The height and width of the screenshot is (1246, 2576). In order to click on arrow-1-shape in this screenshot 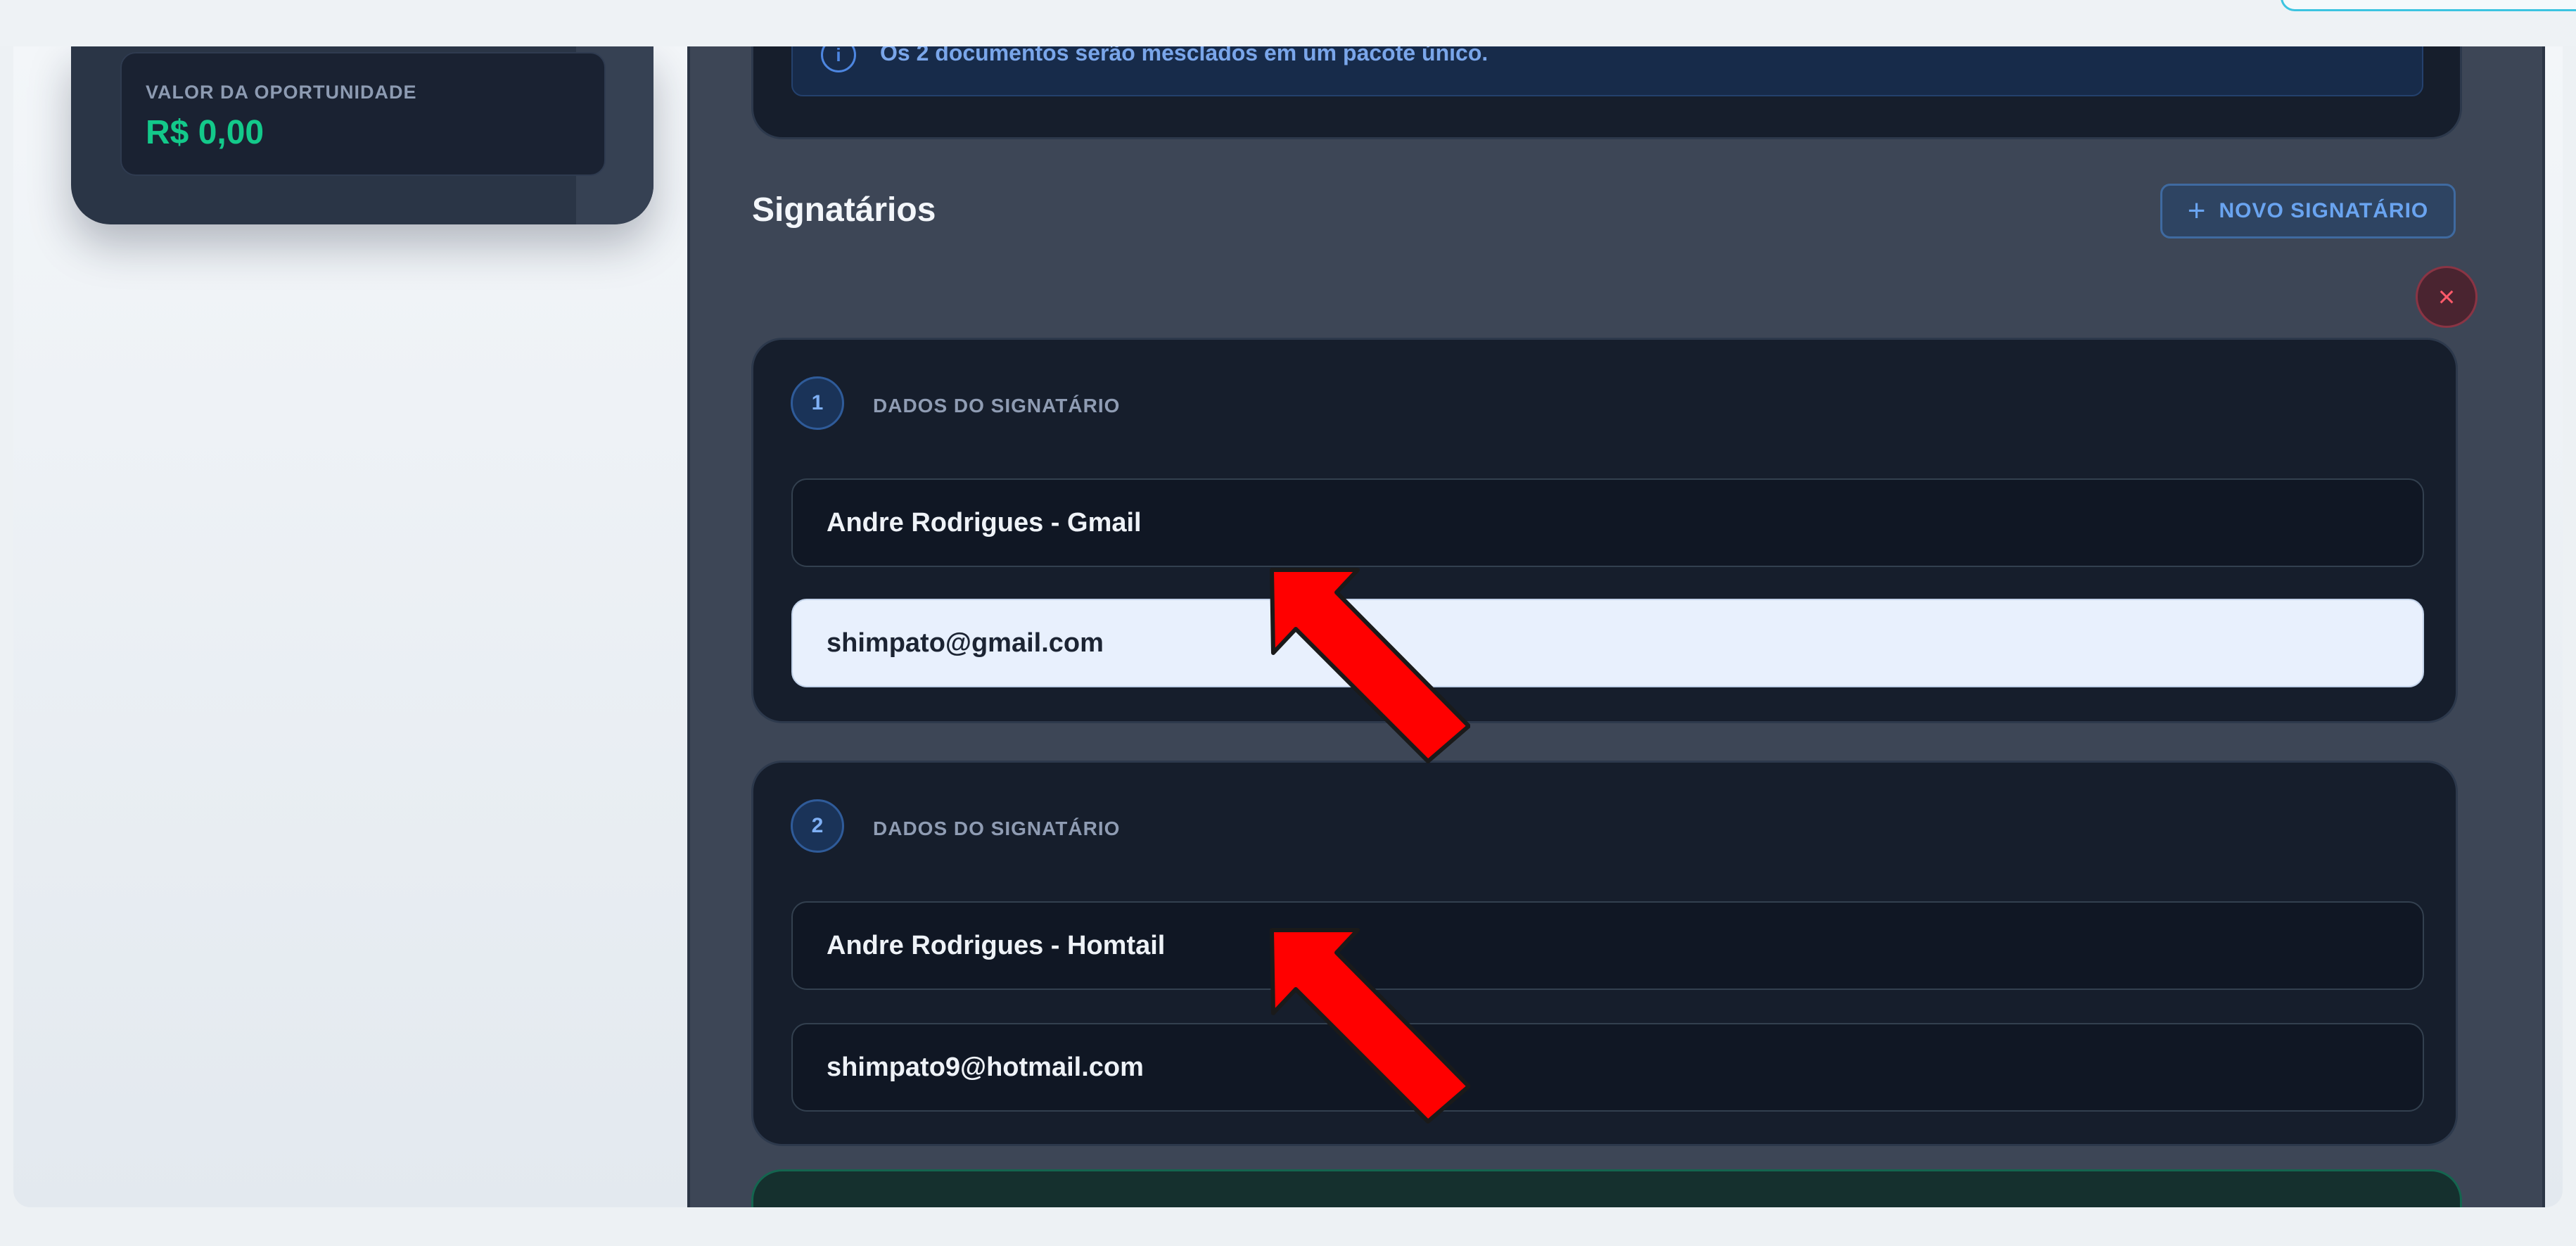, I will do `click(1370, 665)`.